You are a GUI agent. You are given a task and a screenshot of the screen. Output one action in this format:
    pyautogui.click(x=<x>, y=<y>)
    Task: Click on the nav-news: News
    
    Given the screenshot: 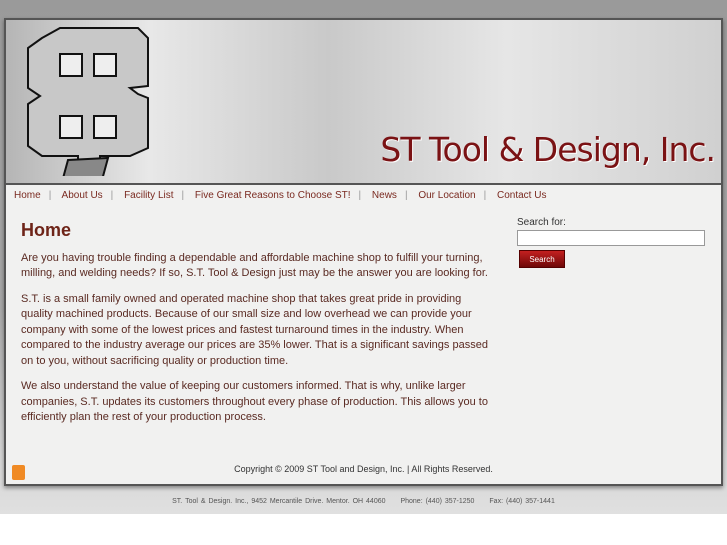 What is the action you would take?
    pyautogui.click(x=384, y=195)
    